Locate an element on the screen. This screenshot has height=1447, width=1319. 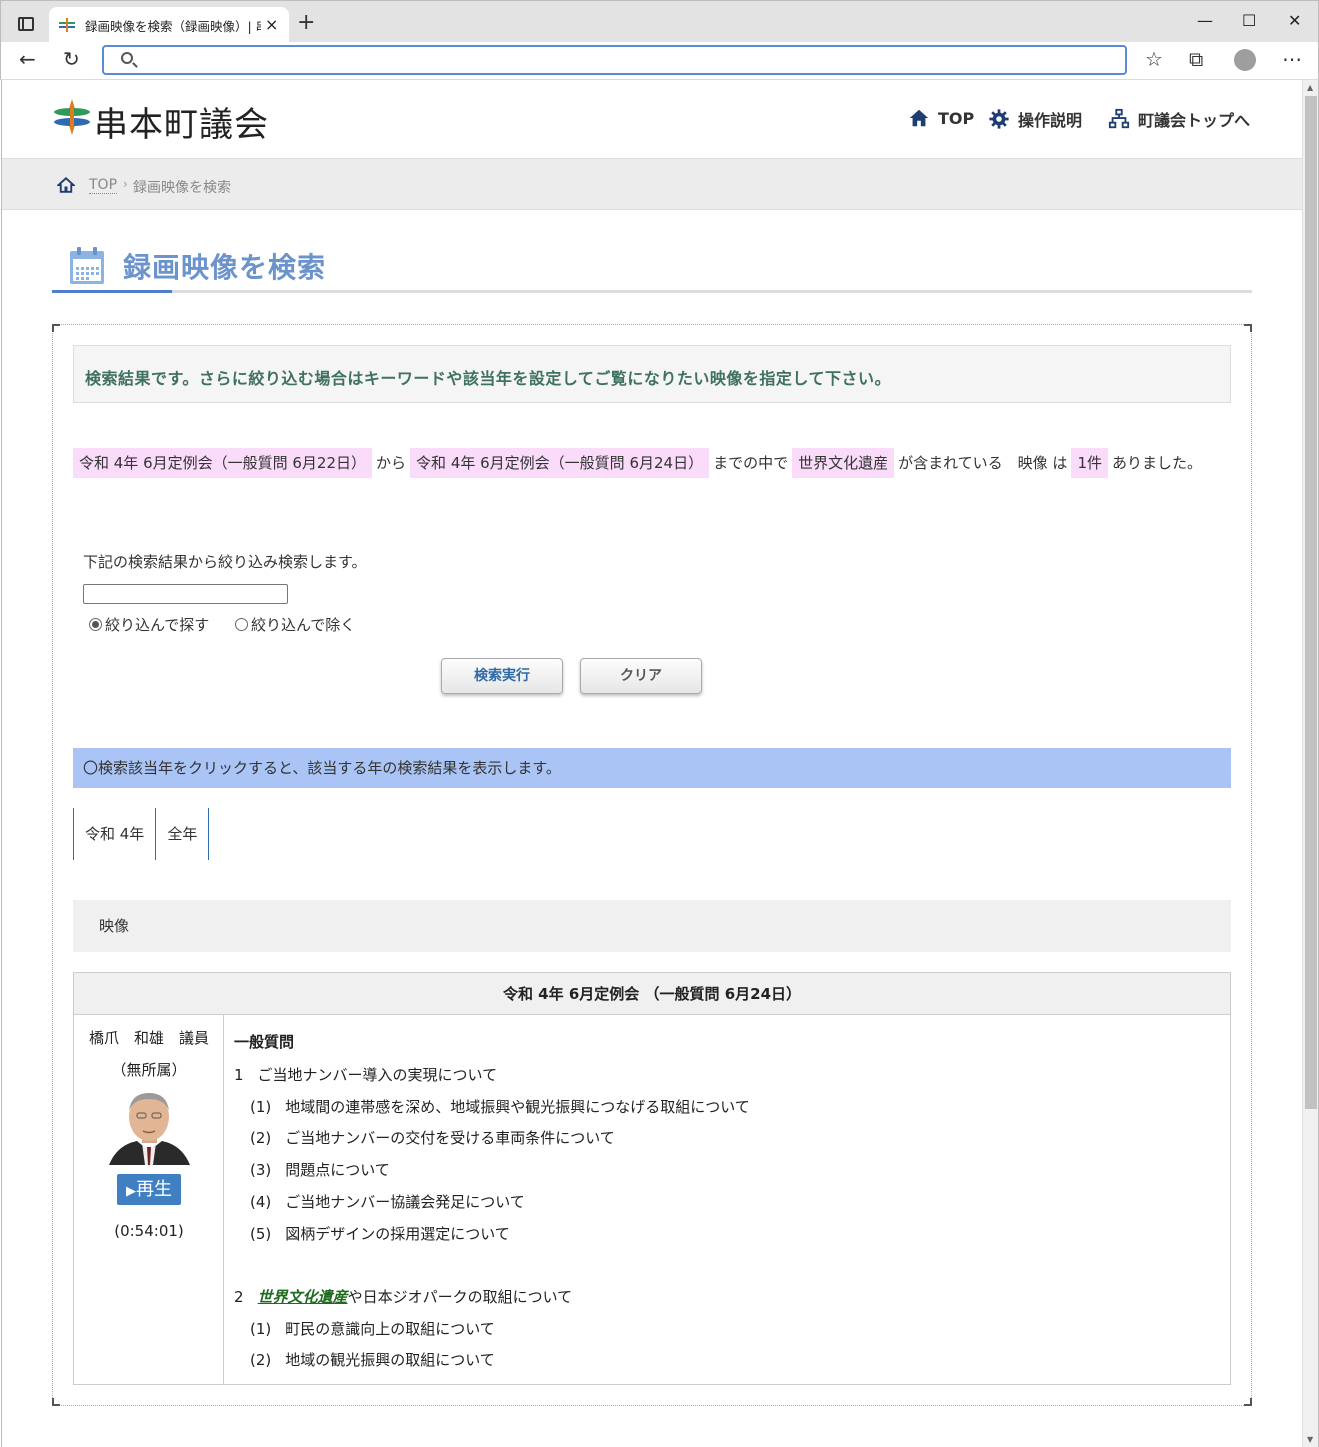
page-title-section: 録画映像を検索 is located at coordinates (652, 266).